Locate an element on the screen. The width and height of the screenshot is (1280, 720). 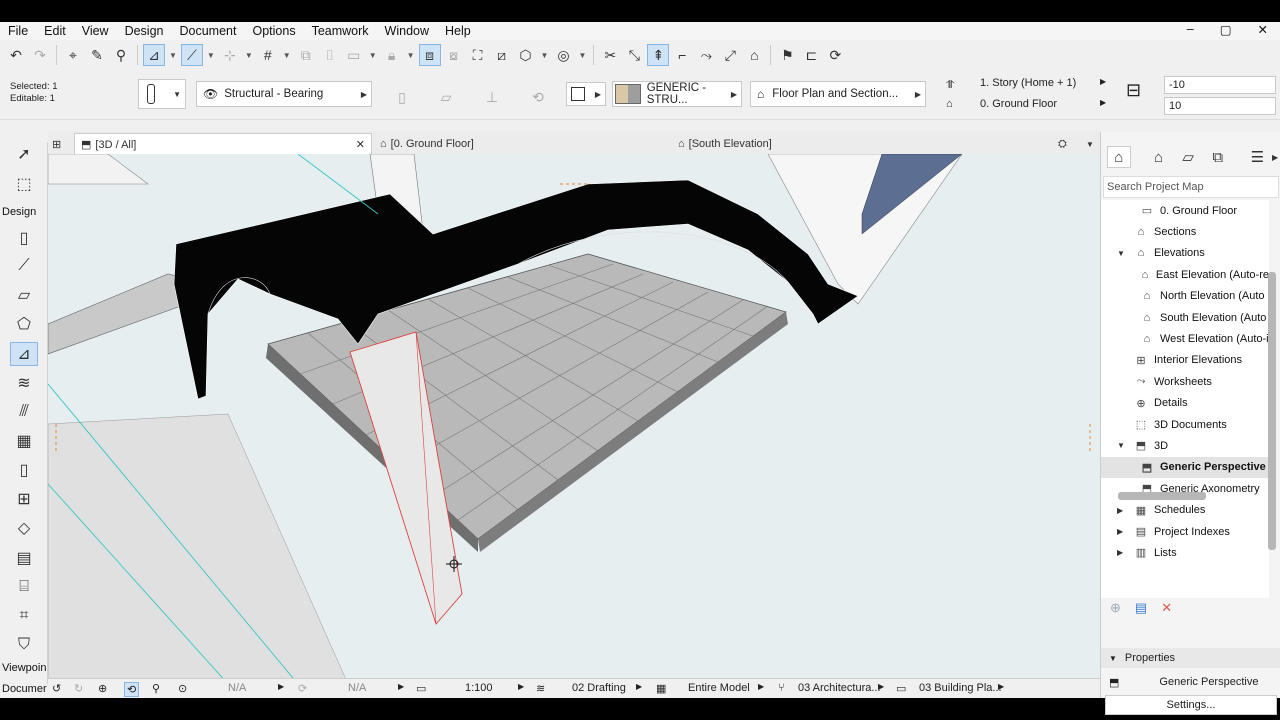
shell-tool-icon: ⌗ is located at coordinates (24, 616).